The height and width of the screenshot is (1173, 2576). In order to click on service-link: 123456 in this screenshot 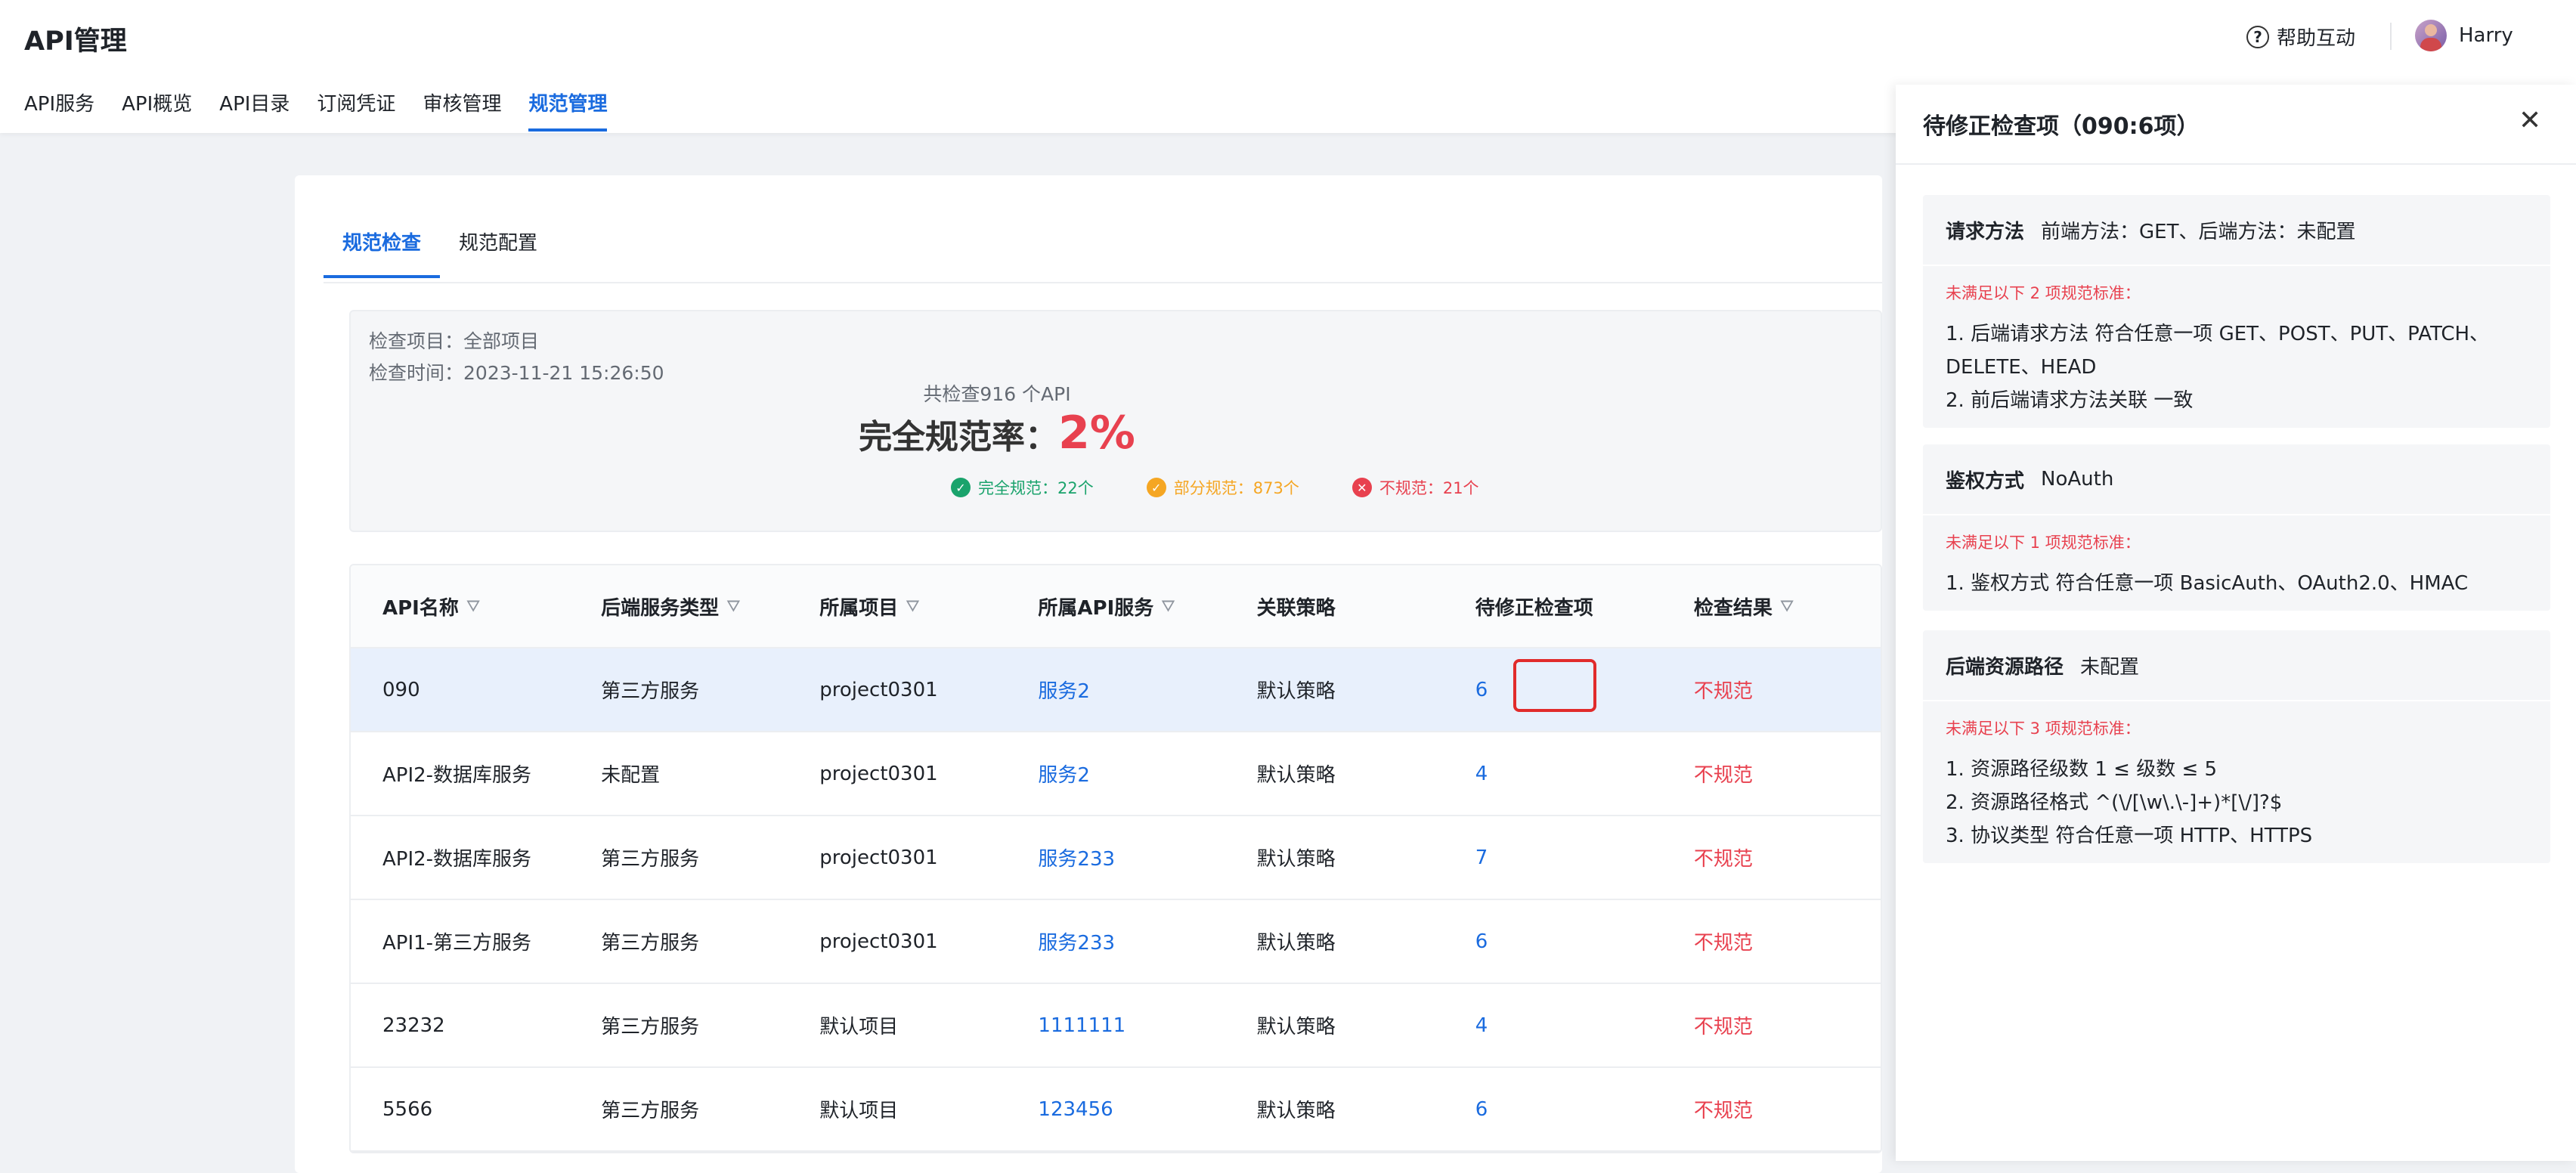, I will do `click(1115, 1109)`.